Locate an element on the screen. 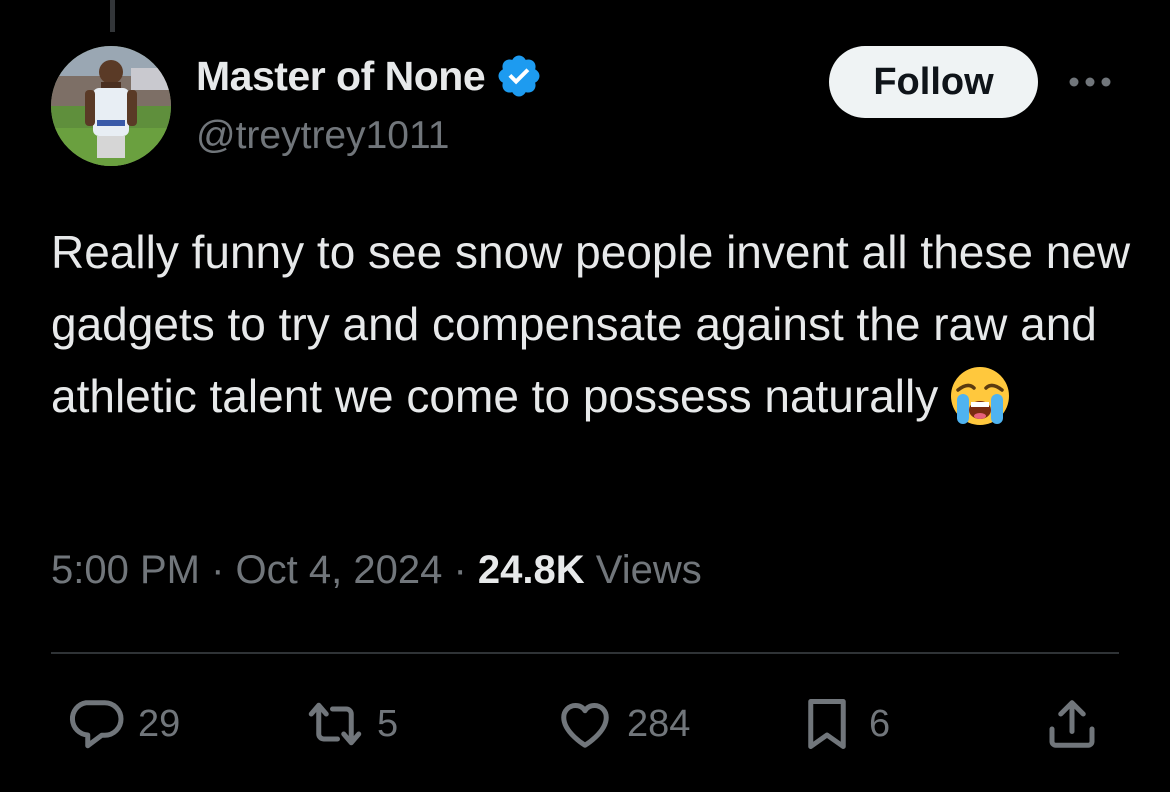  reply-icon is located at coordinates (96, 724).